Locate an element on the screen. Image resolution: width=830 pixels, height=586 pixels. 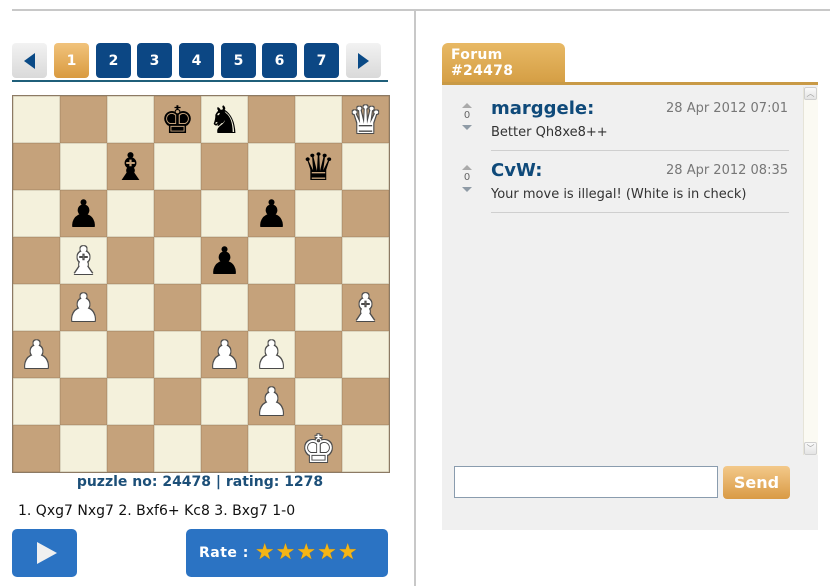
comment-author: marggele: is located at coordinates (542, 108).